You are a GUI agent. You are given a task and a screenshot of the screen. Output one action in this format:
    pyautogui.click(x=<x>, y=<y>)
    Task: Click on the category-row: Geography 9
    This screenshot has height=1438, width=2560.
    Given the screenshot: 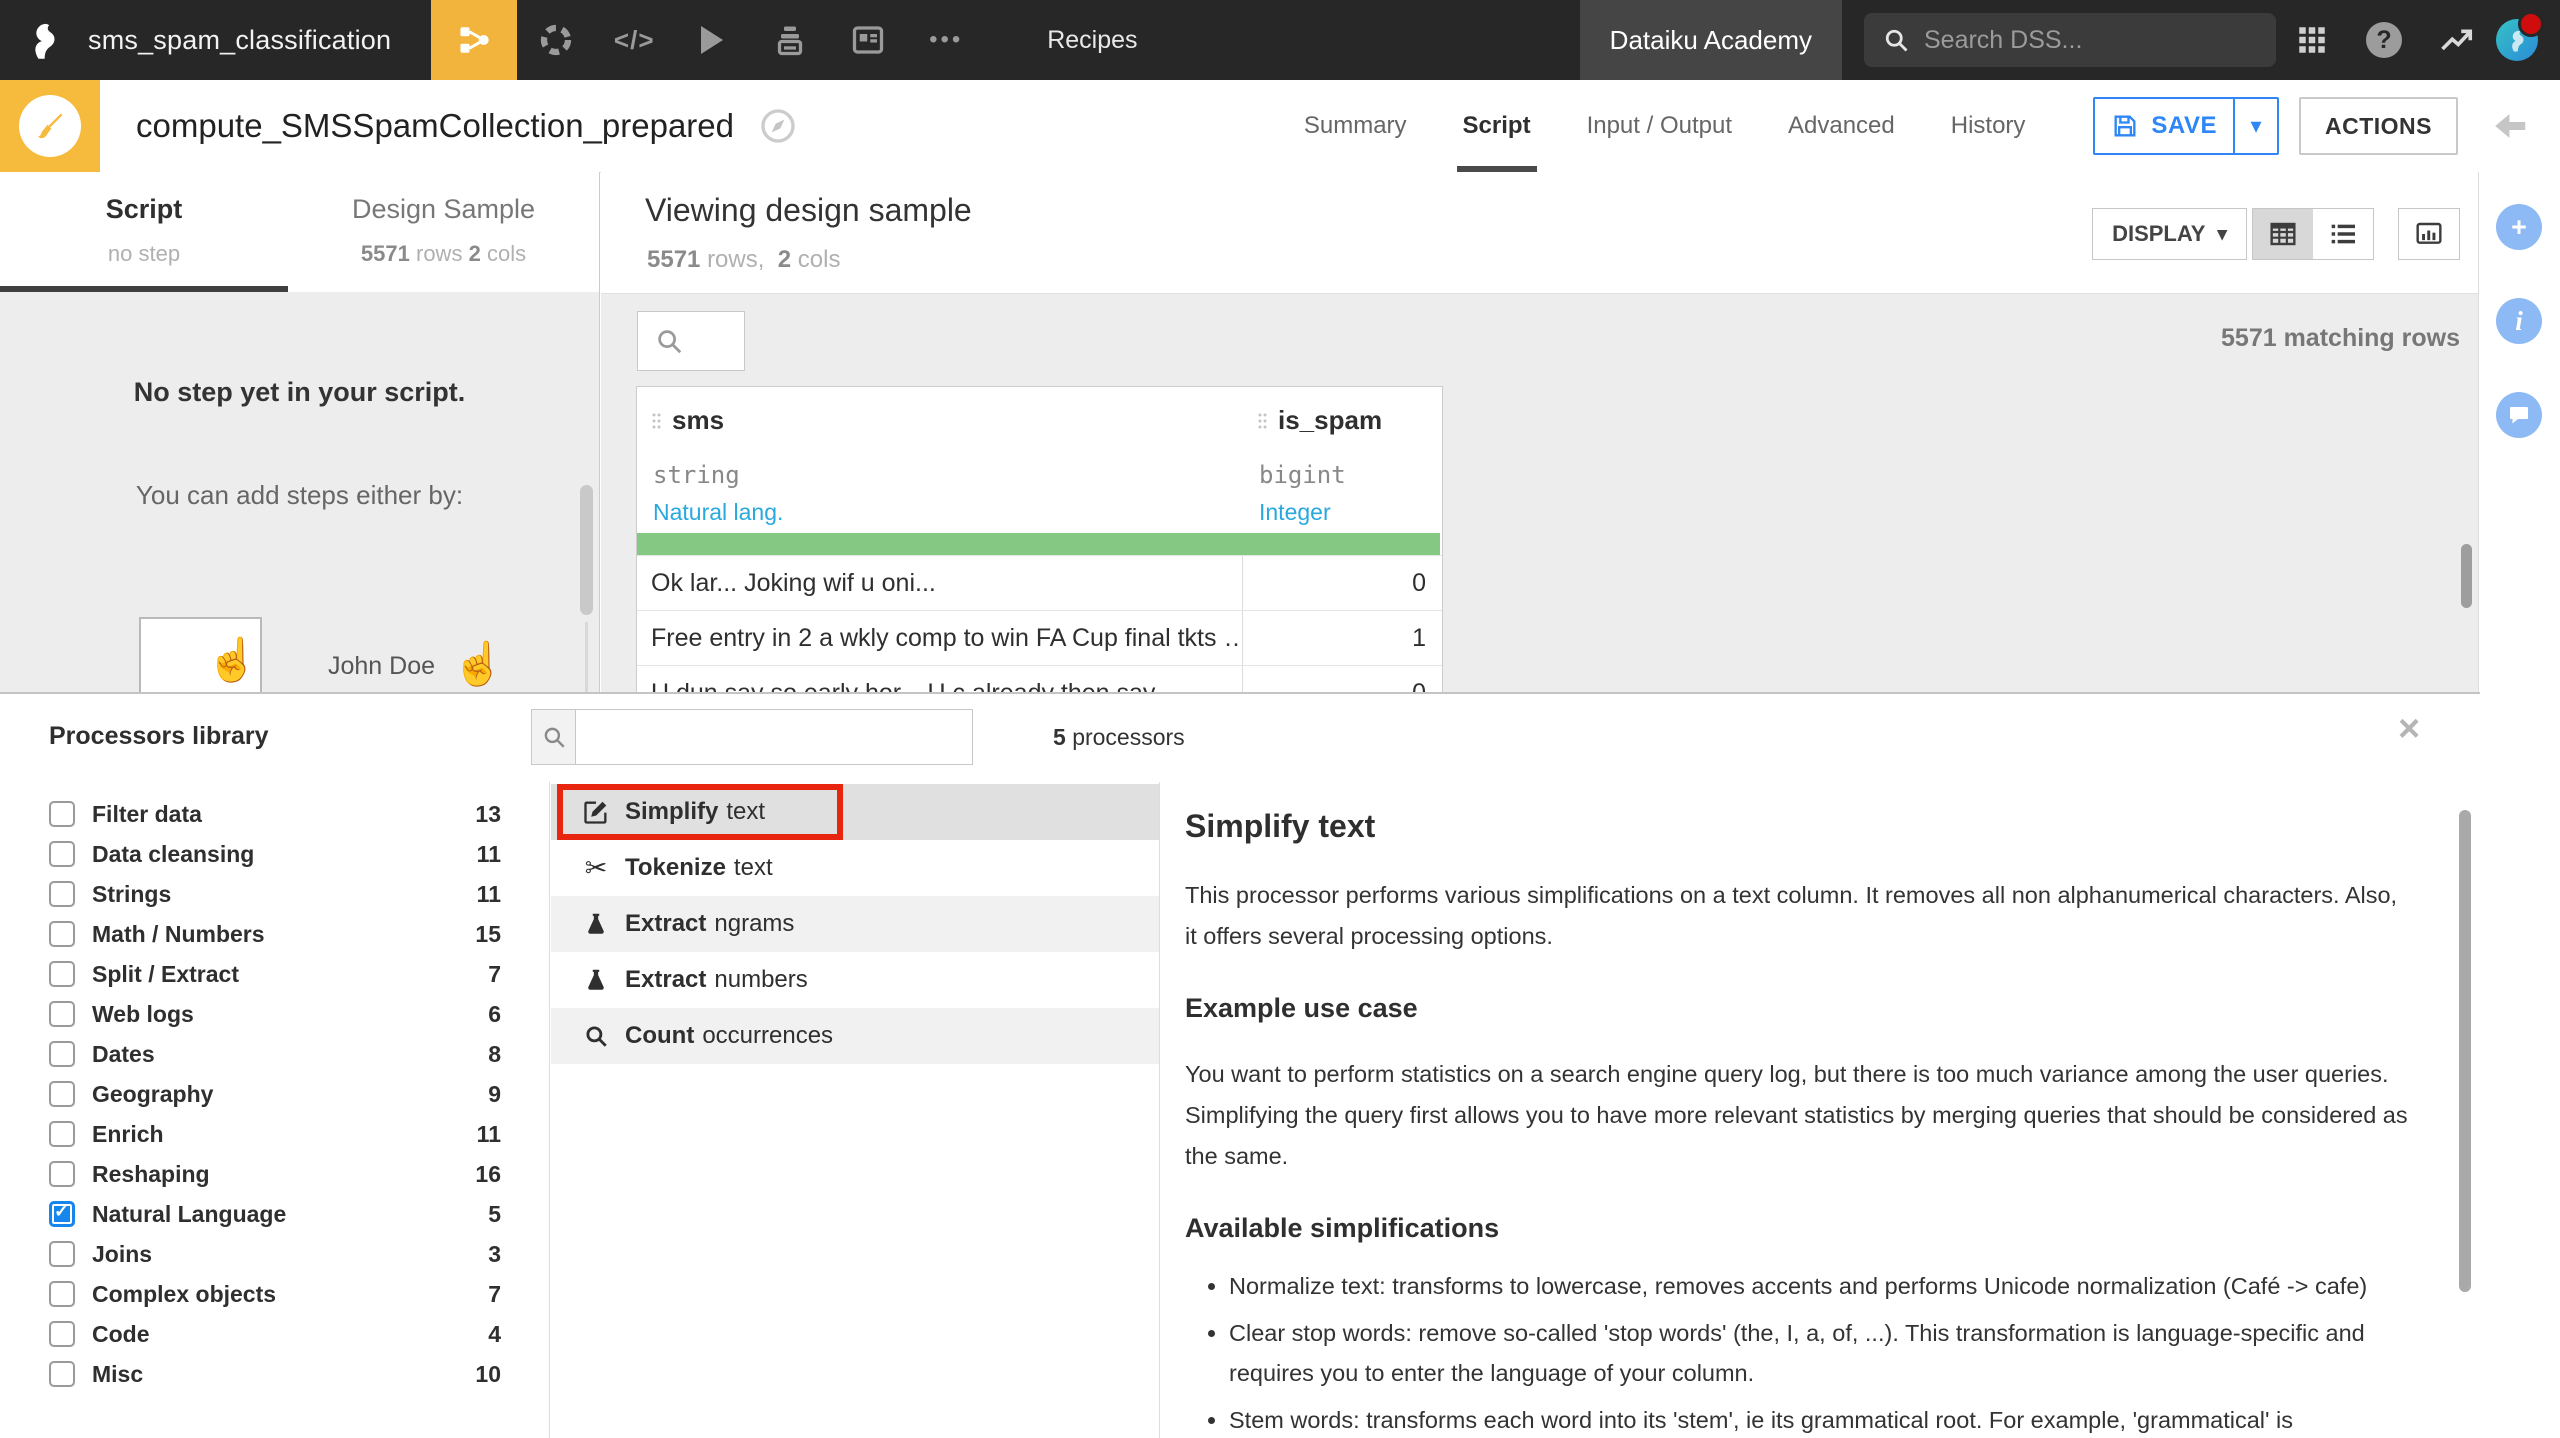 What is the action you would take?
    pyautogui.click(x=274, y=1094)
    